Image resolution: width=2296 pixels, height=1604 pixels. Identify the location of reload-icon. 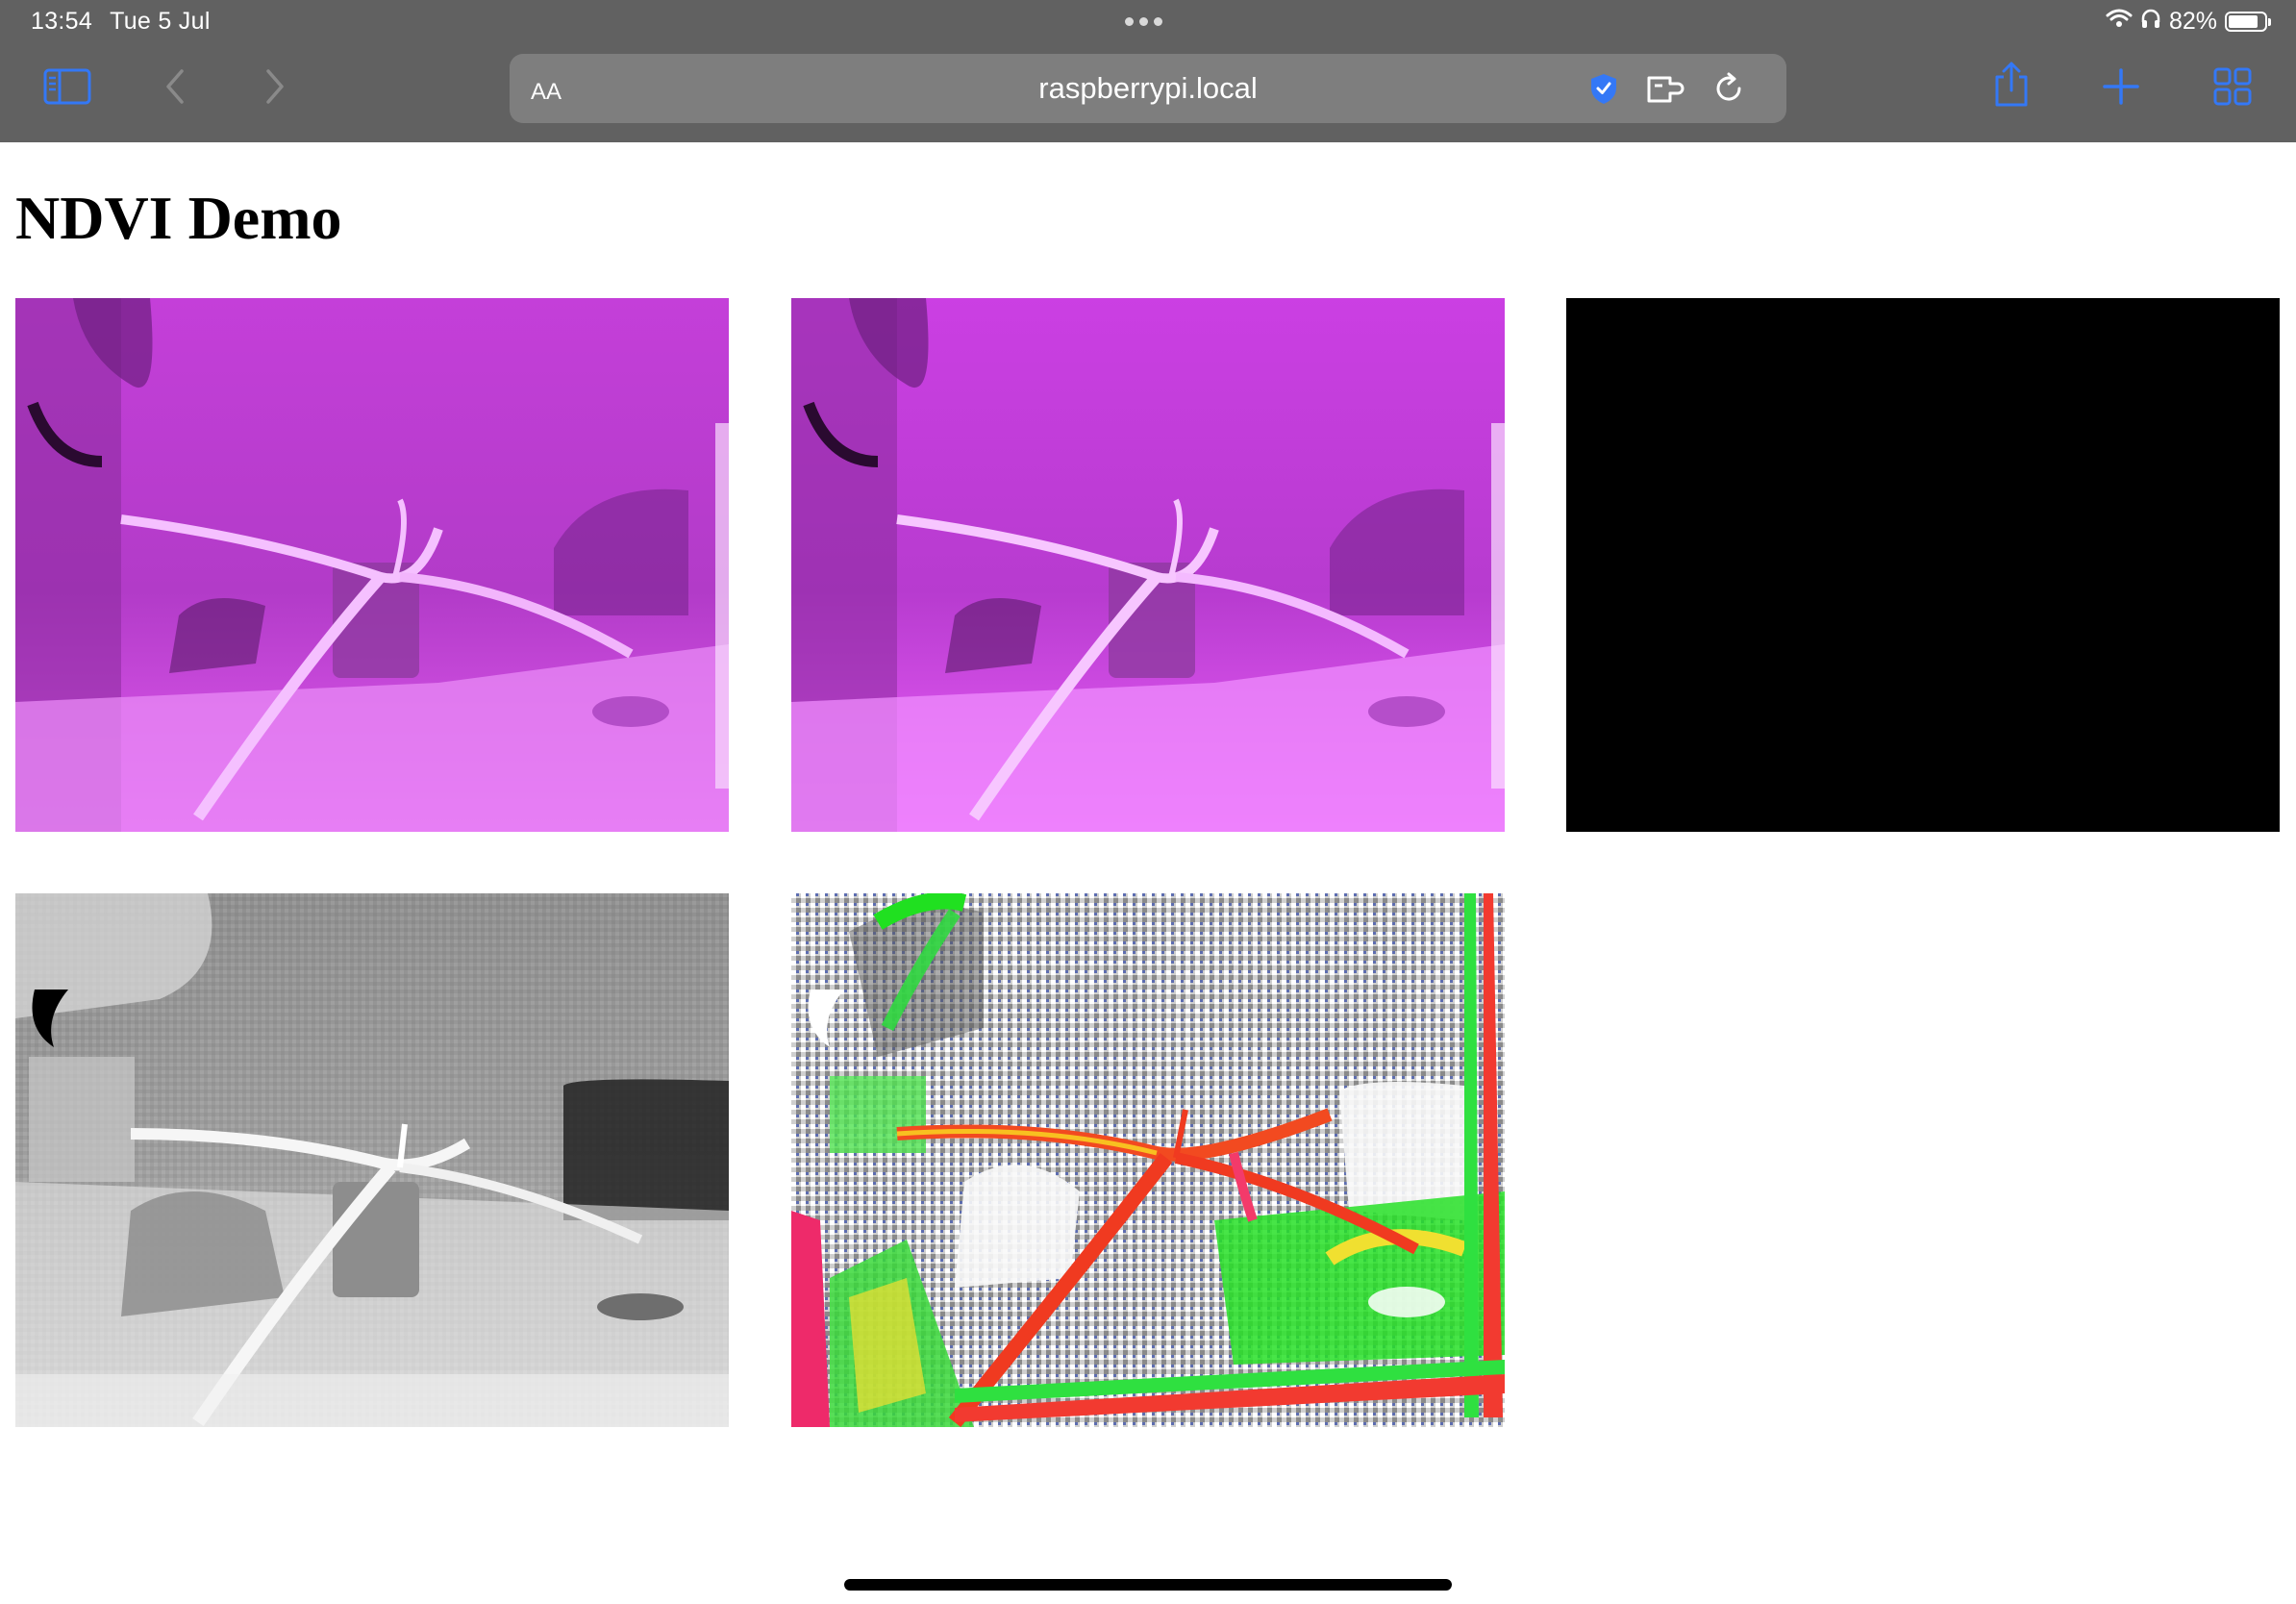
(1729, 88).